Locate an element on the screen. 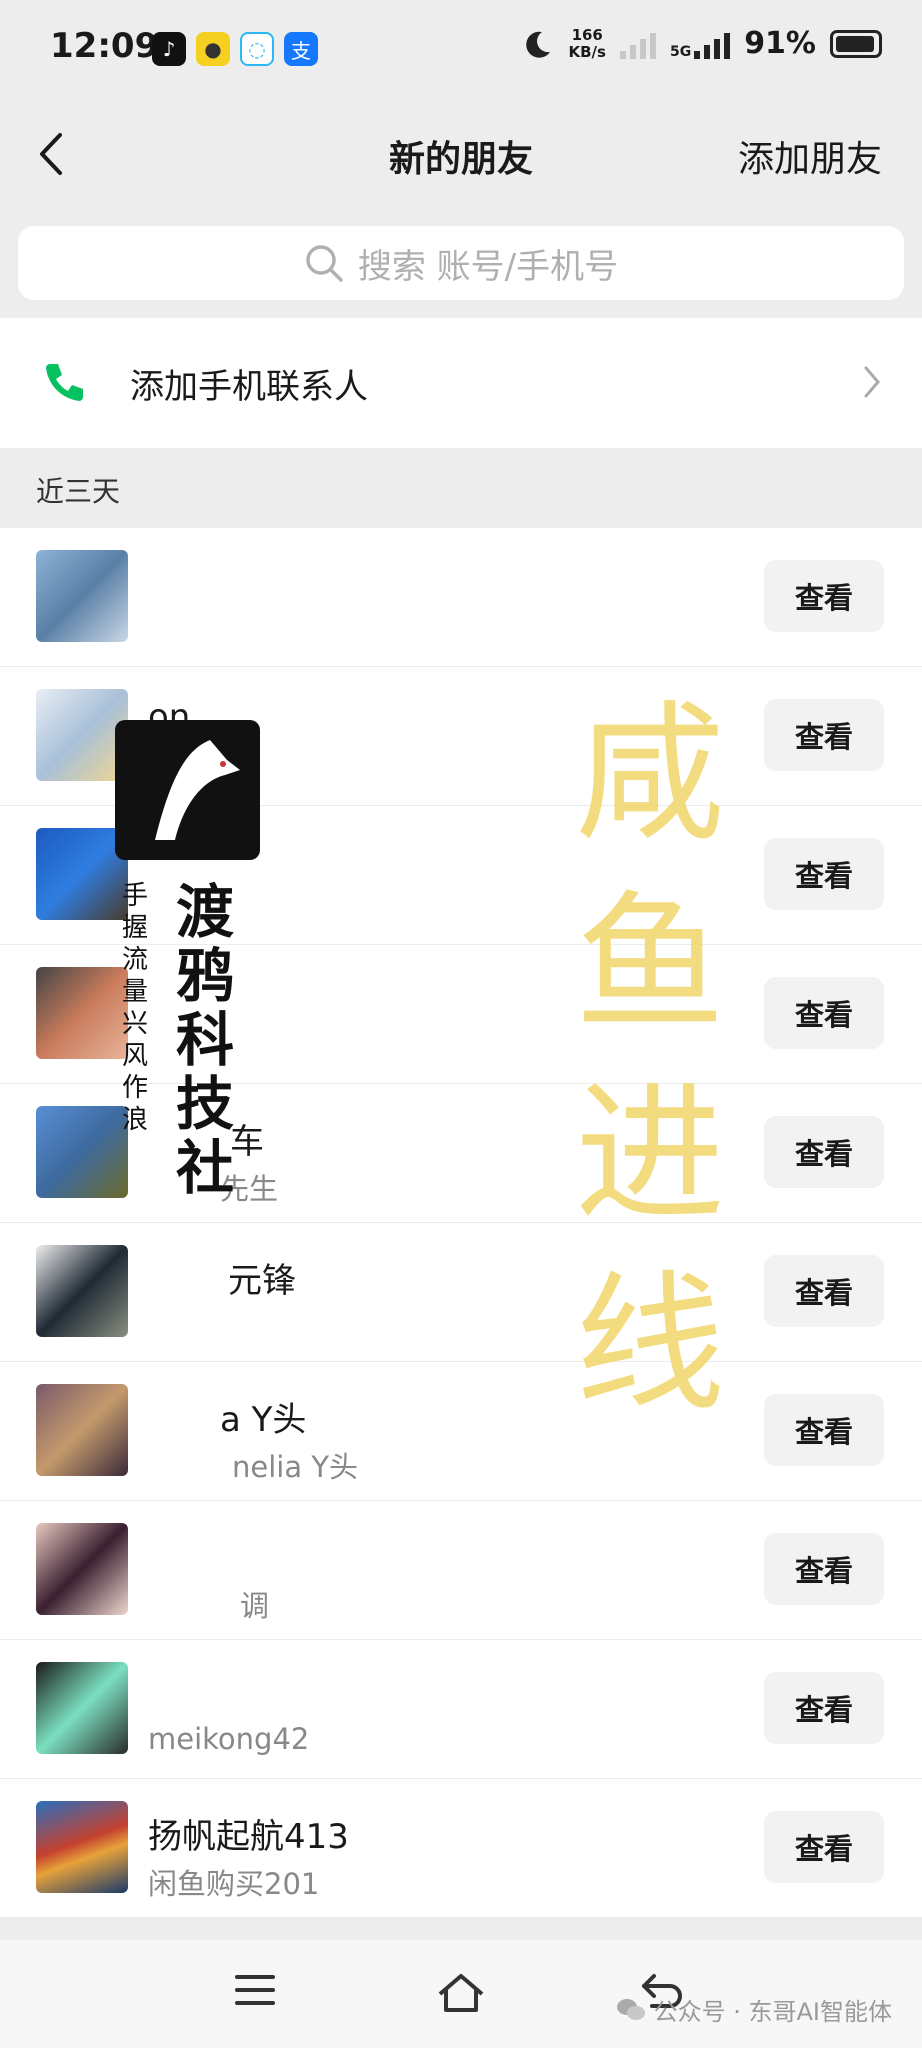 This screenshot has height=2048, width=922. menu-button is located at coordinates (255, 1992).